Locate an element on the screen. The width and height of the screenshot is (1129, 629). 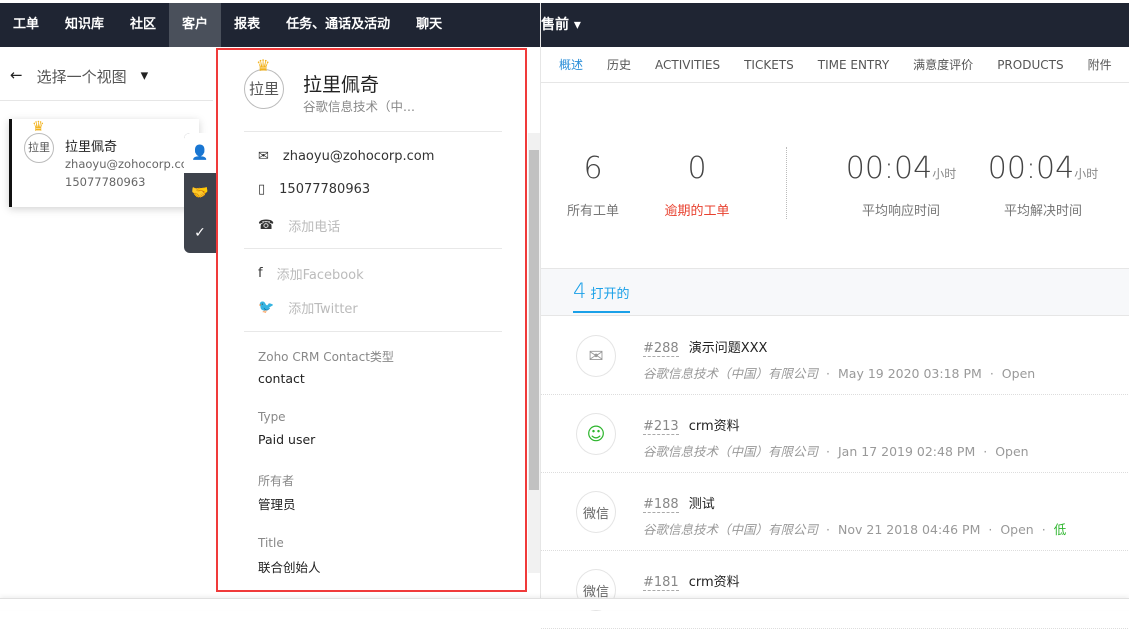
stat-value: 0 is located at coordinates (697, 168).